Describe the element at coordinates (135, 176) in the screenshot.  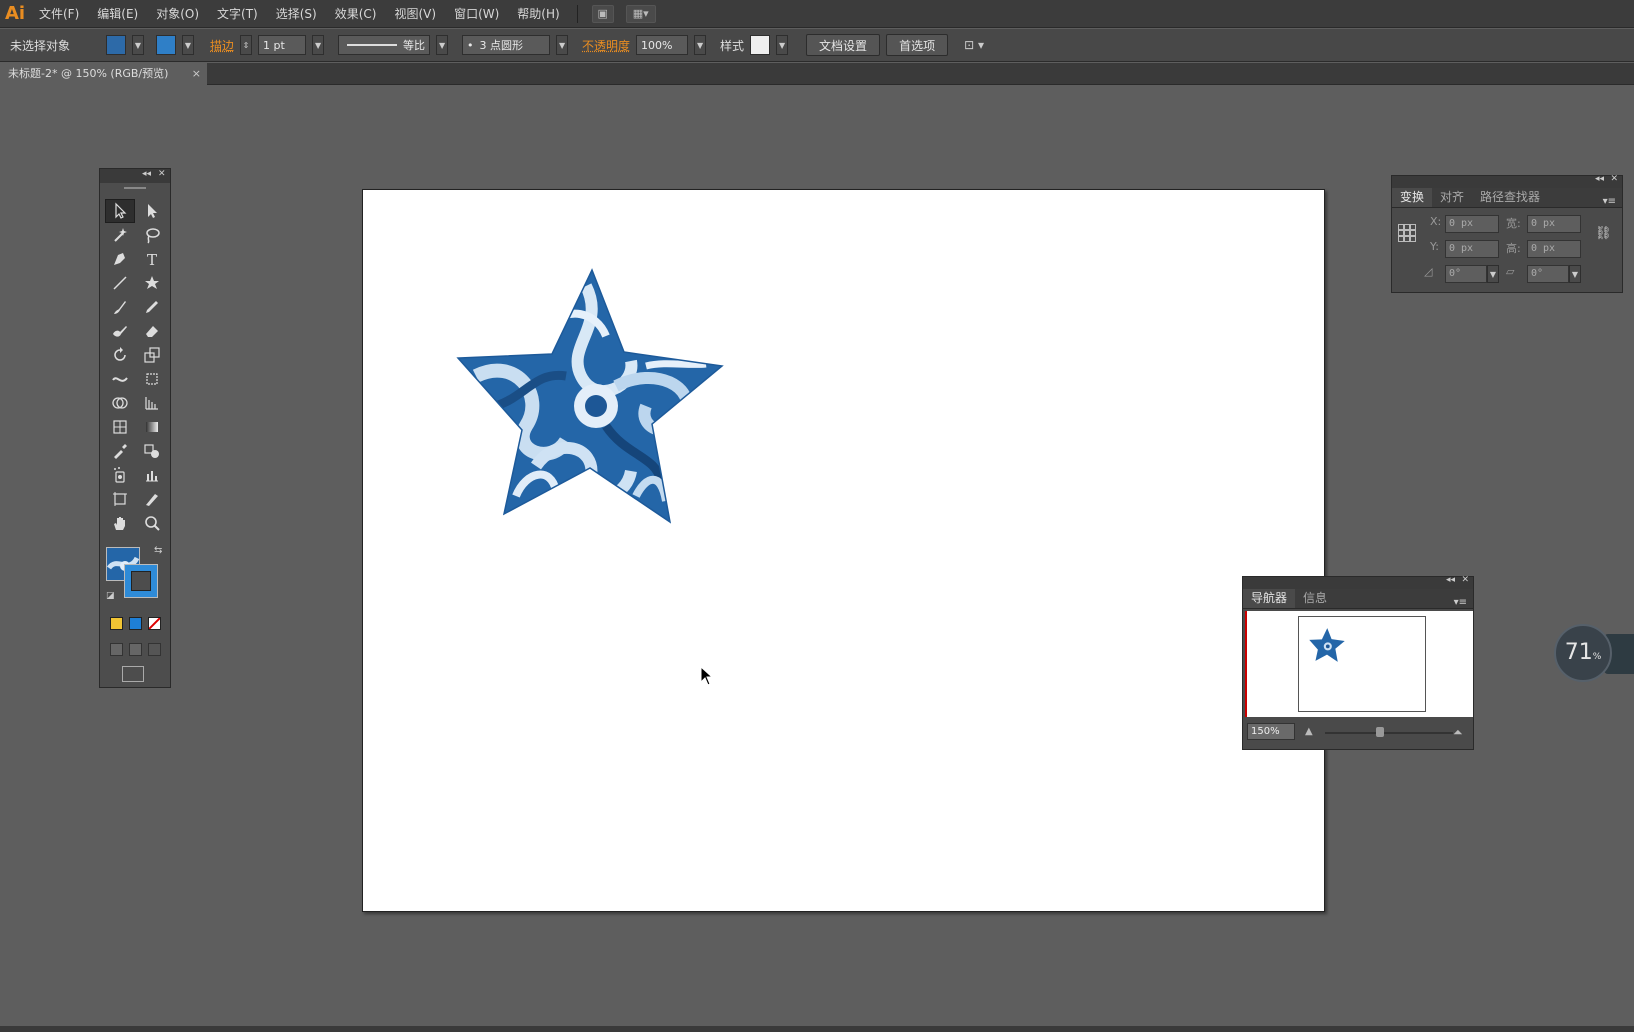
I see `tools-panel-header: ◂◂ ✕` at that location.